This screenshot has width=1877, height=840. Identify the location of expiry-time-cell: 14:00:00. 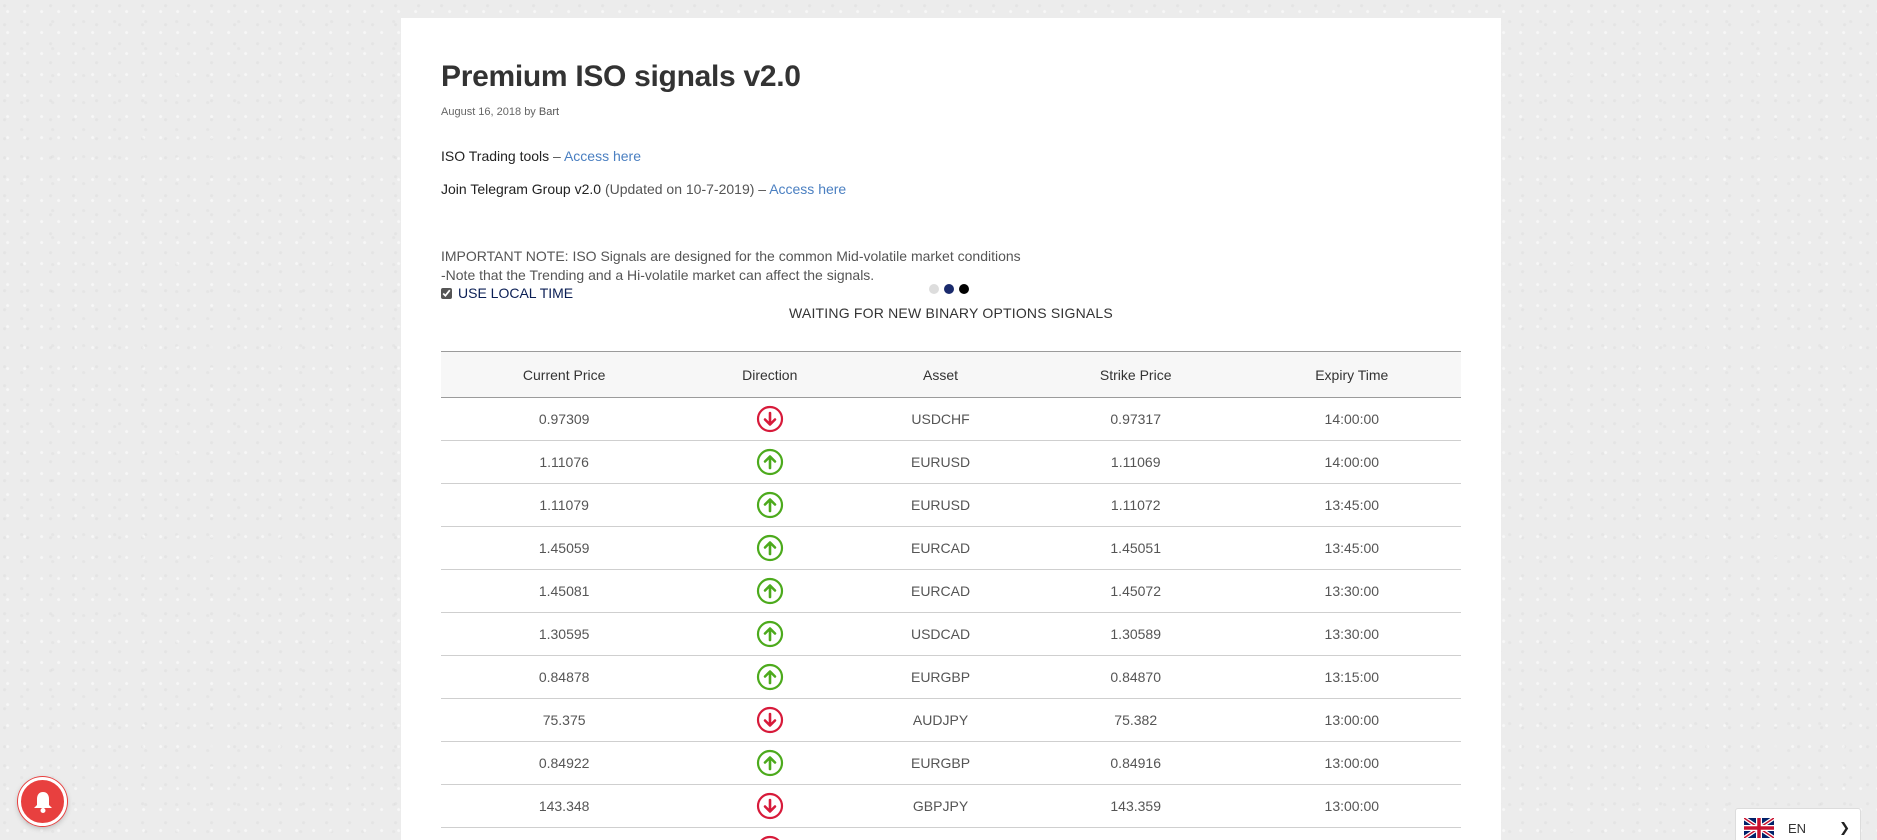
(1351, 419).